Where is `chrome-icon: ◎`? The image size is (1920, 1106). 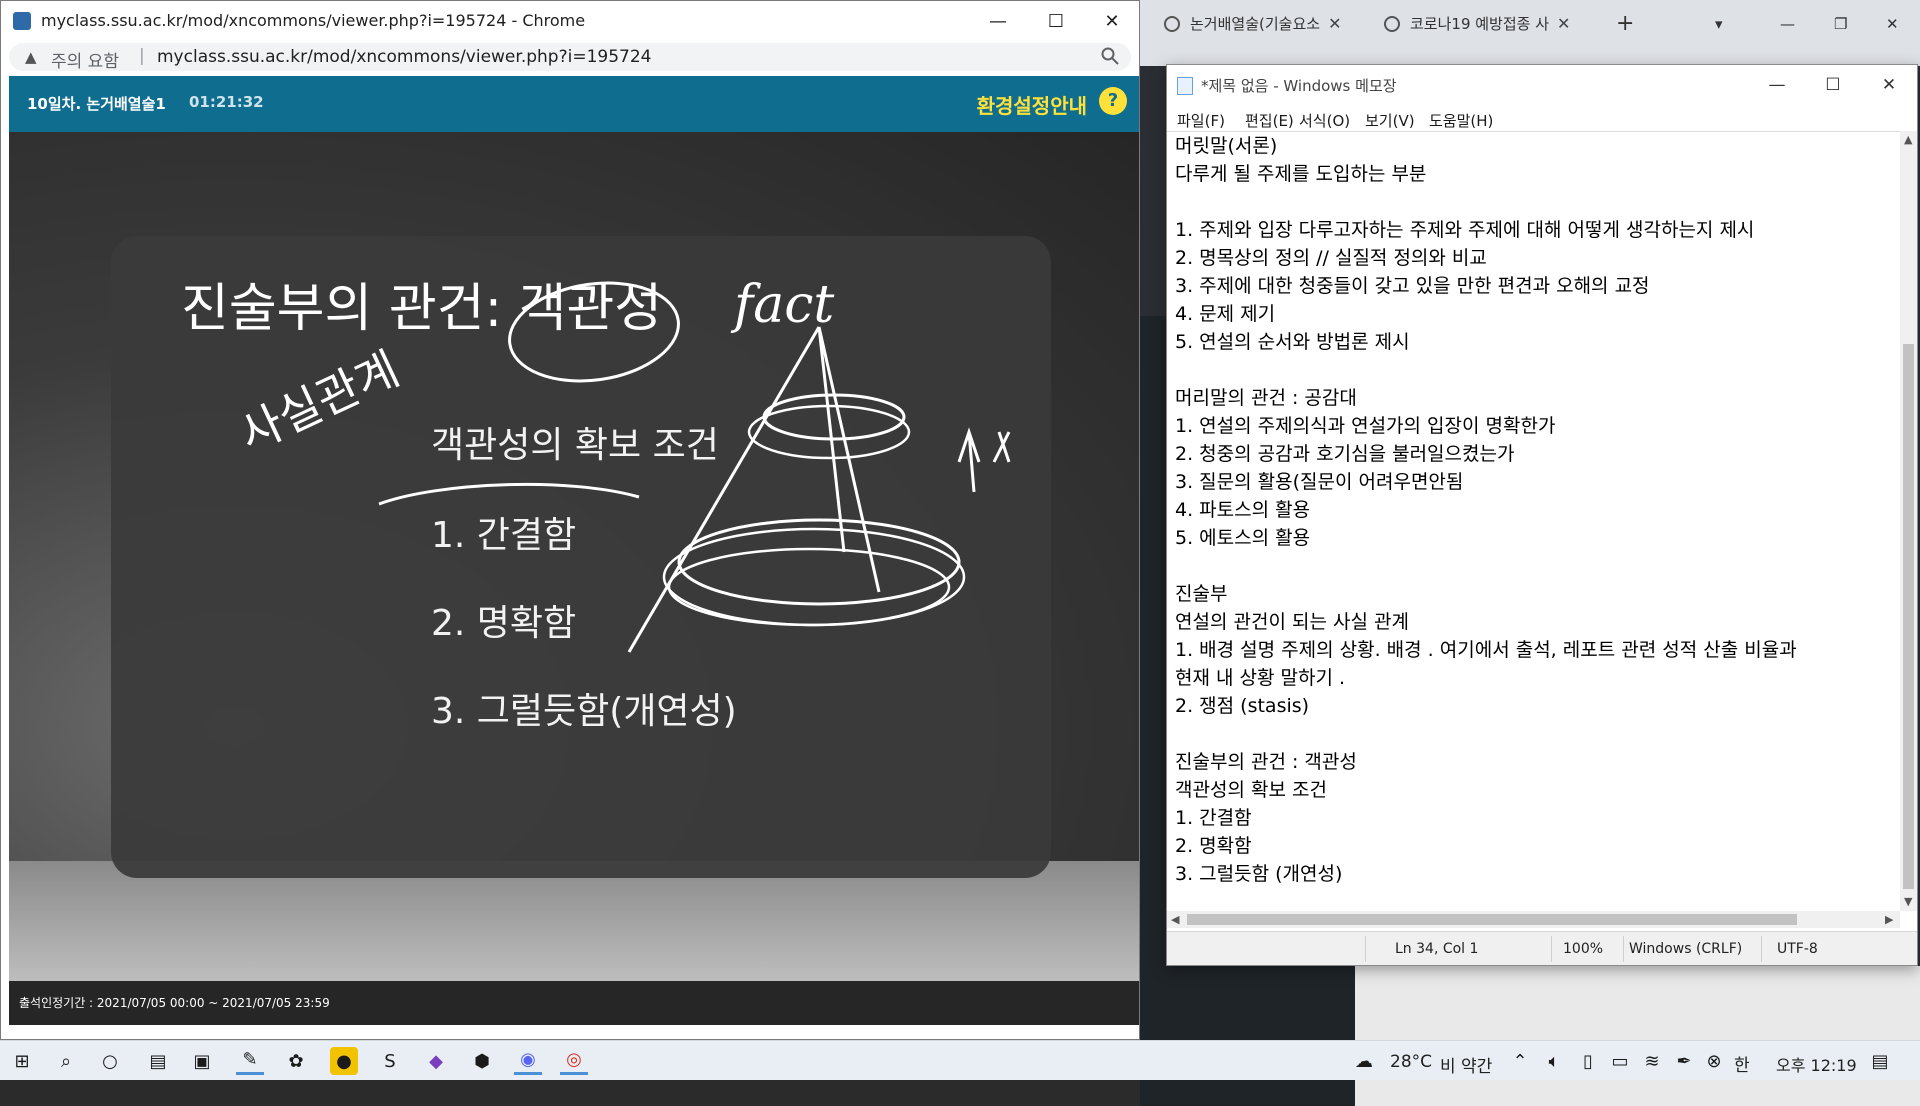
chrome-icon: ◎ is located at coordinates (574, 1061).